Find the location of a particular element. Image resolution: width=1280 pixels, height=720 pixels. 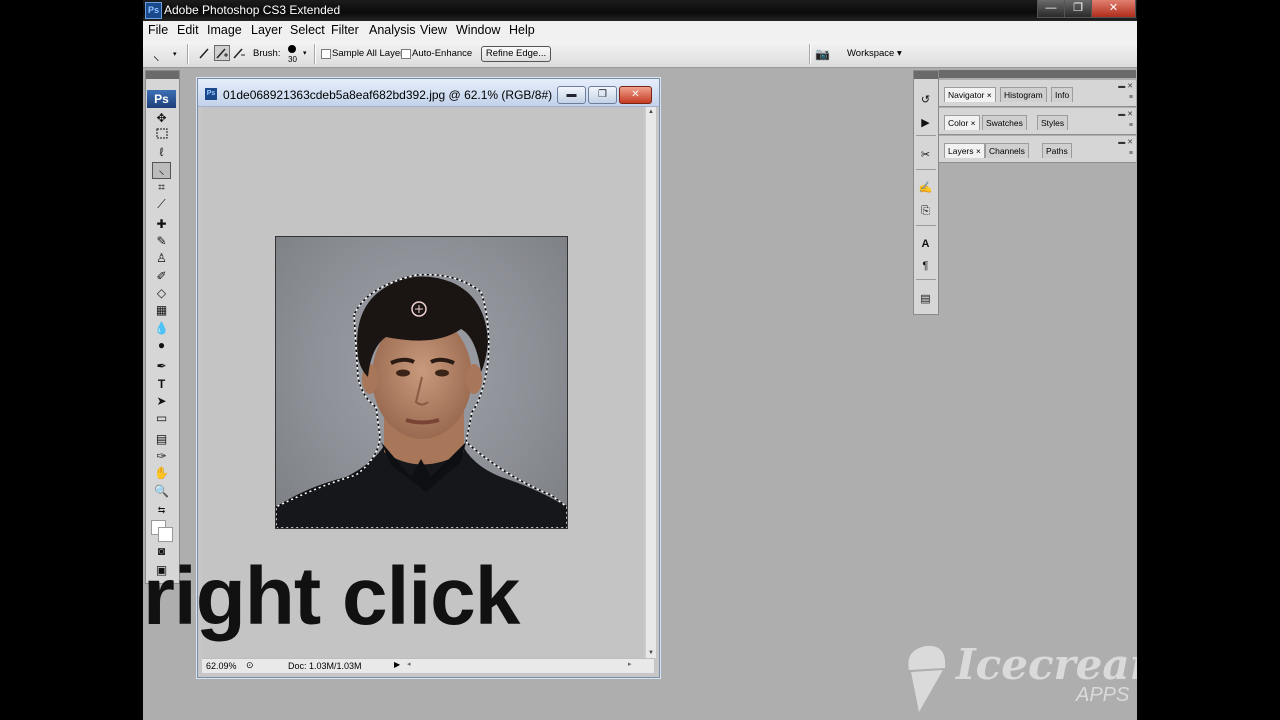

scroll-up-icon: ▲ is located at coordinates (651, 112).